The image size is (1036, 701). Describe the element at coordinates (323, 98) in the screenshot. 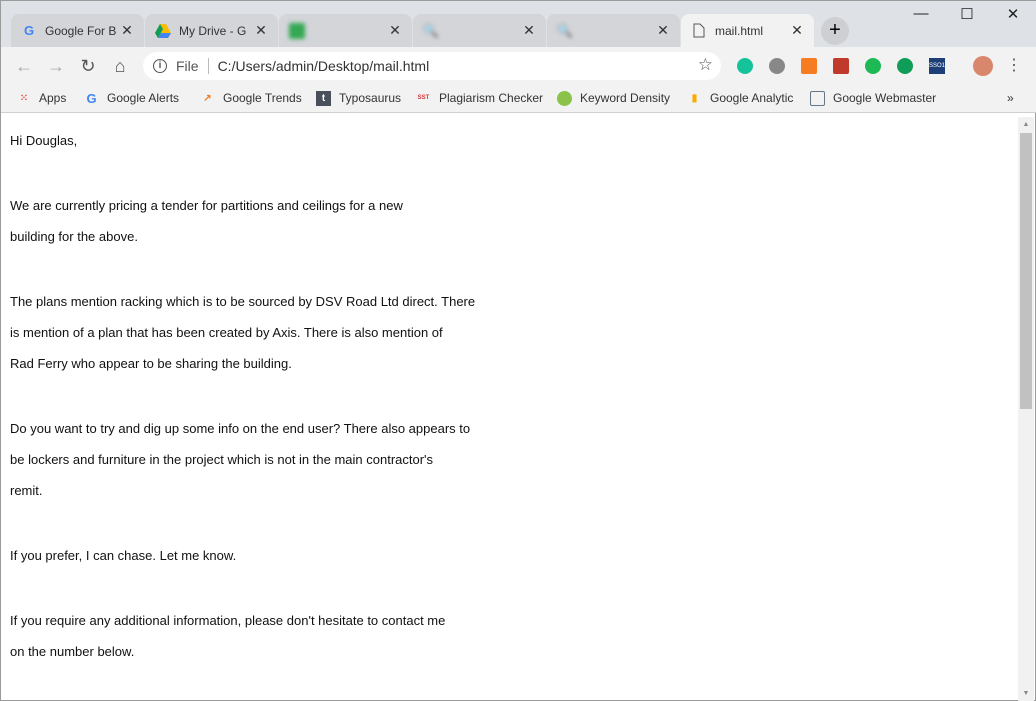

I see `typosaurus-icon: t` at that location.